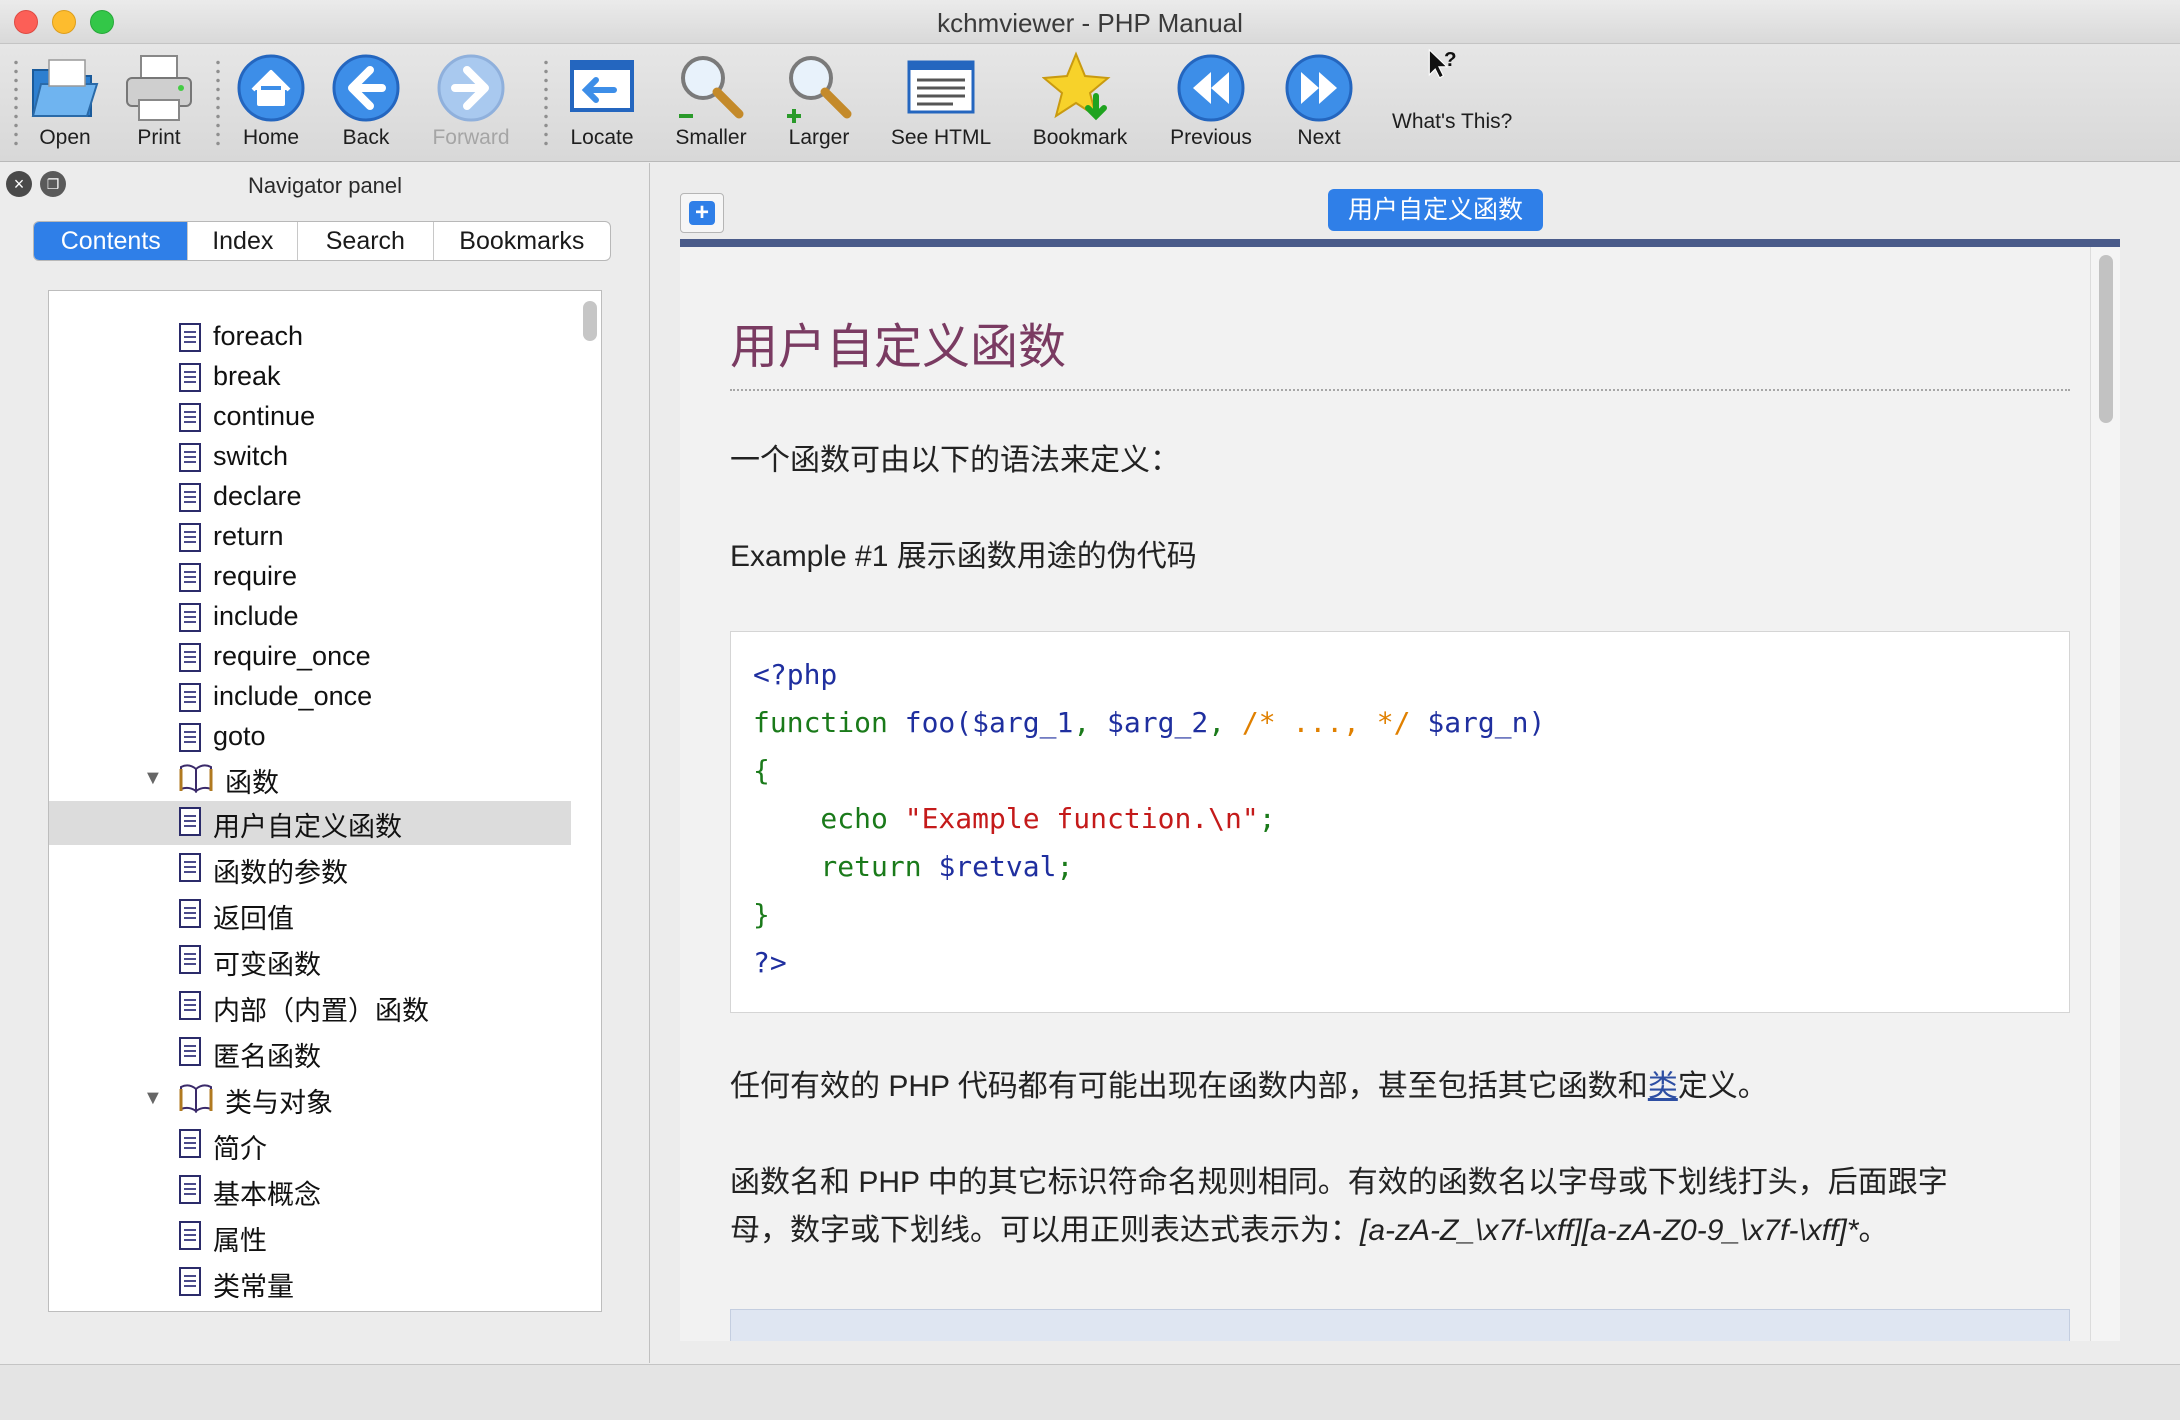 Image resolution: width=2180 pixels, height=1420 pixels. I want to click on home-button: Home, so click(271, 103).